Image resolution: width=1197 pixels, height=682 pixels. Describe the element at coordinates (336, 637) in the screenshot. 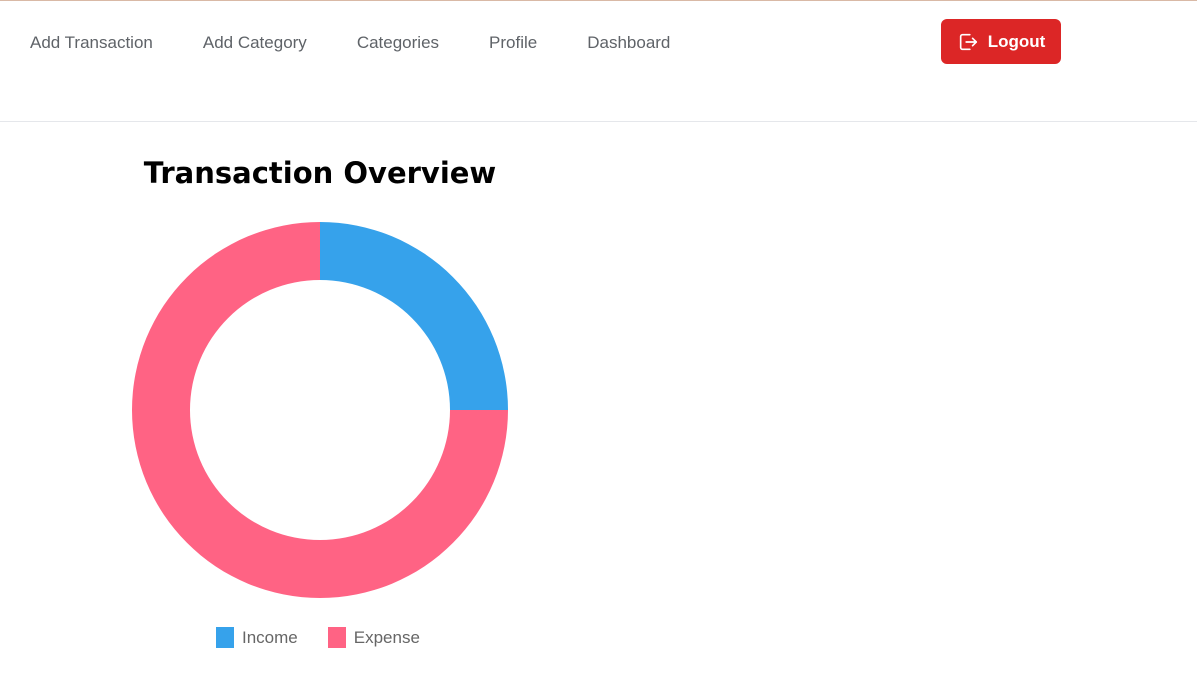

I see `legend-swatch-expense` at that location.